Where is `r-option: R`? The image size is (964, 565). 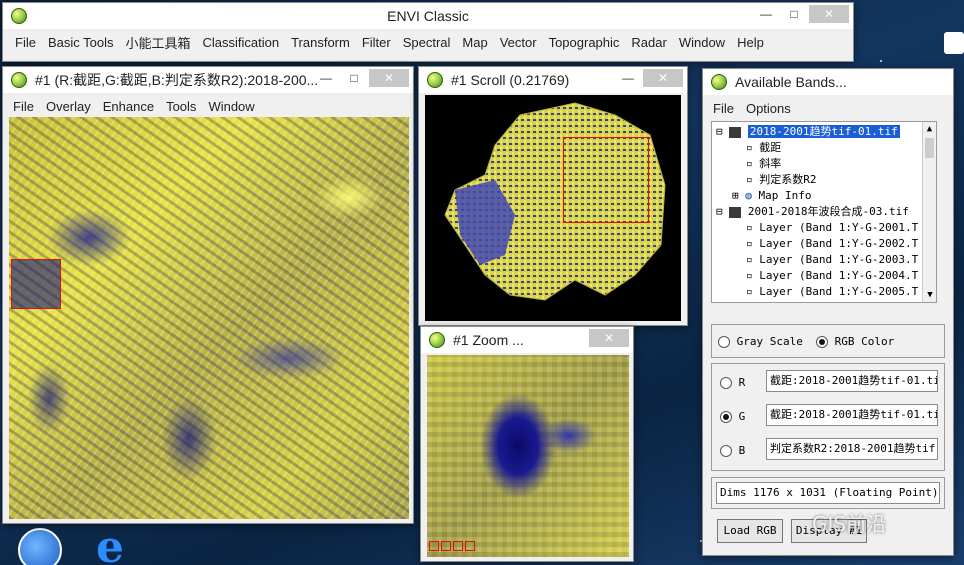 r-option: R is located at coordinates (732, 382).